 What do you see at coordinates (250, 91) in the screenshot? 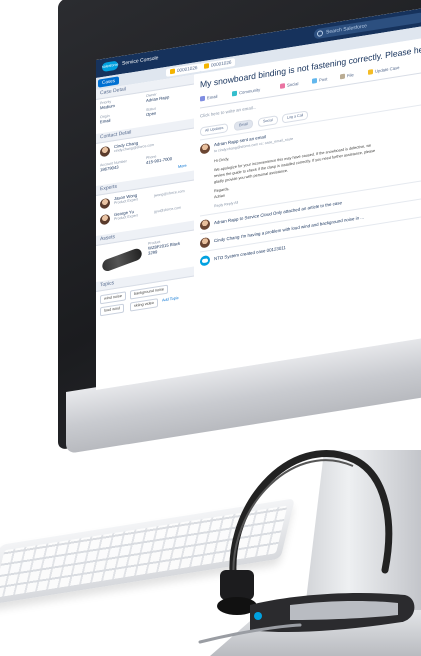
I see `action-label: Community` at bounding box center [250, 91].